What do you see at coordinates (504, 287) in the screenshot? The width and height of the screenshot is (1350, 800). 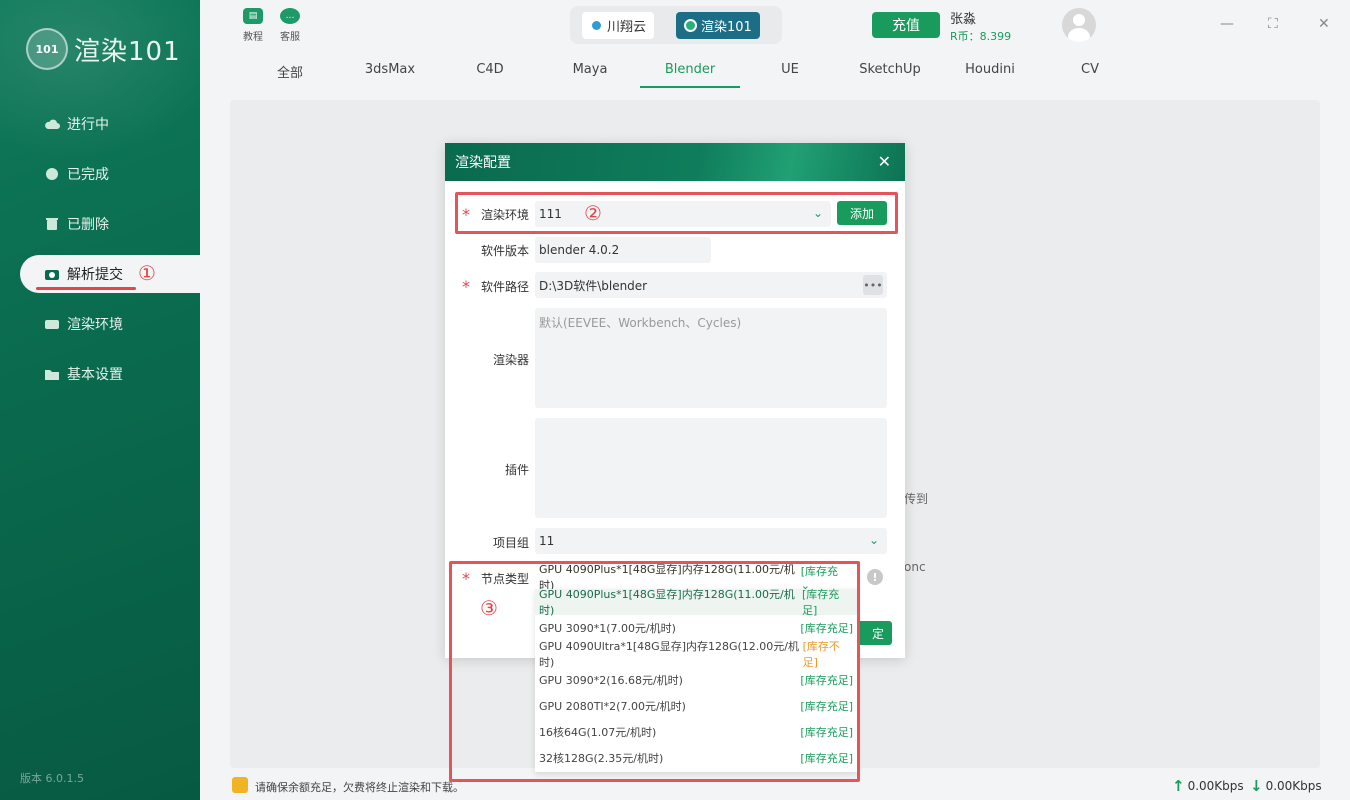 I see `path-label: 软件路径` at bounding box center [504, 287].